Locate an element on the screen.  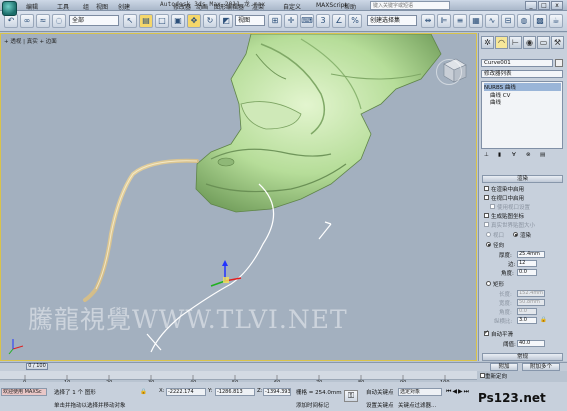
menu-tools: 工具 is located at coordinates (63, 6).